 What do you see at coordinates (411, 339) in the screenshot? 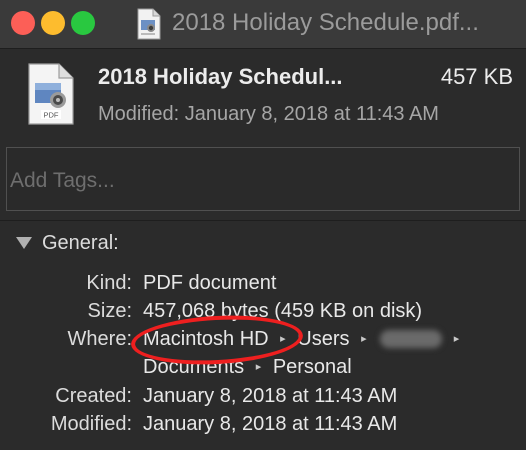
I see `path-segment-redacted` at bounding box center [411, 339].